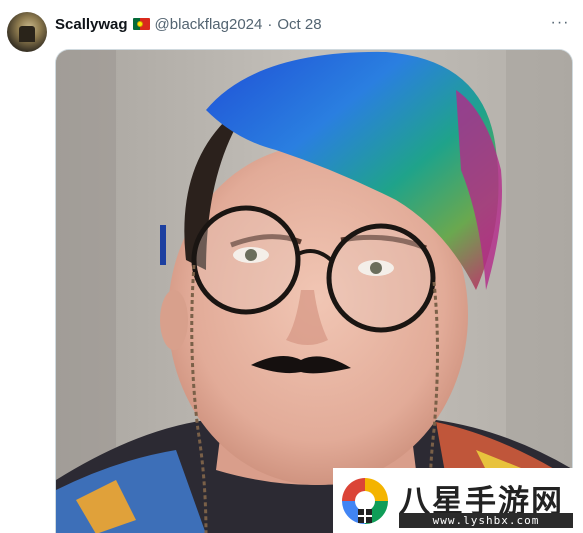 The width and height of the screenshot is (583, 533). I want to click on more-options-icon: ···, so click(560, 23).